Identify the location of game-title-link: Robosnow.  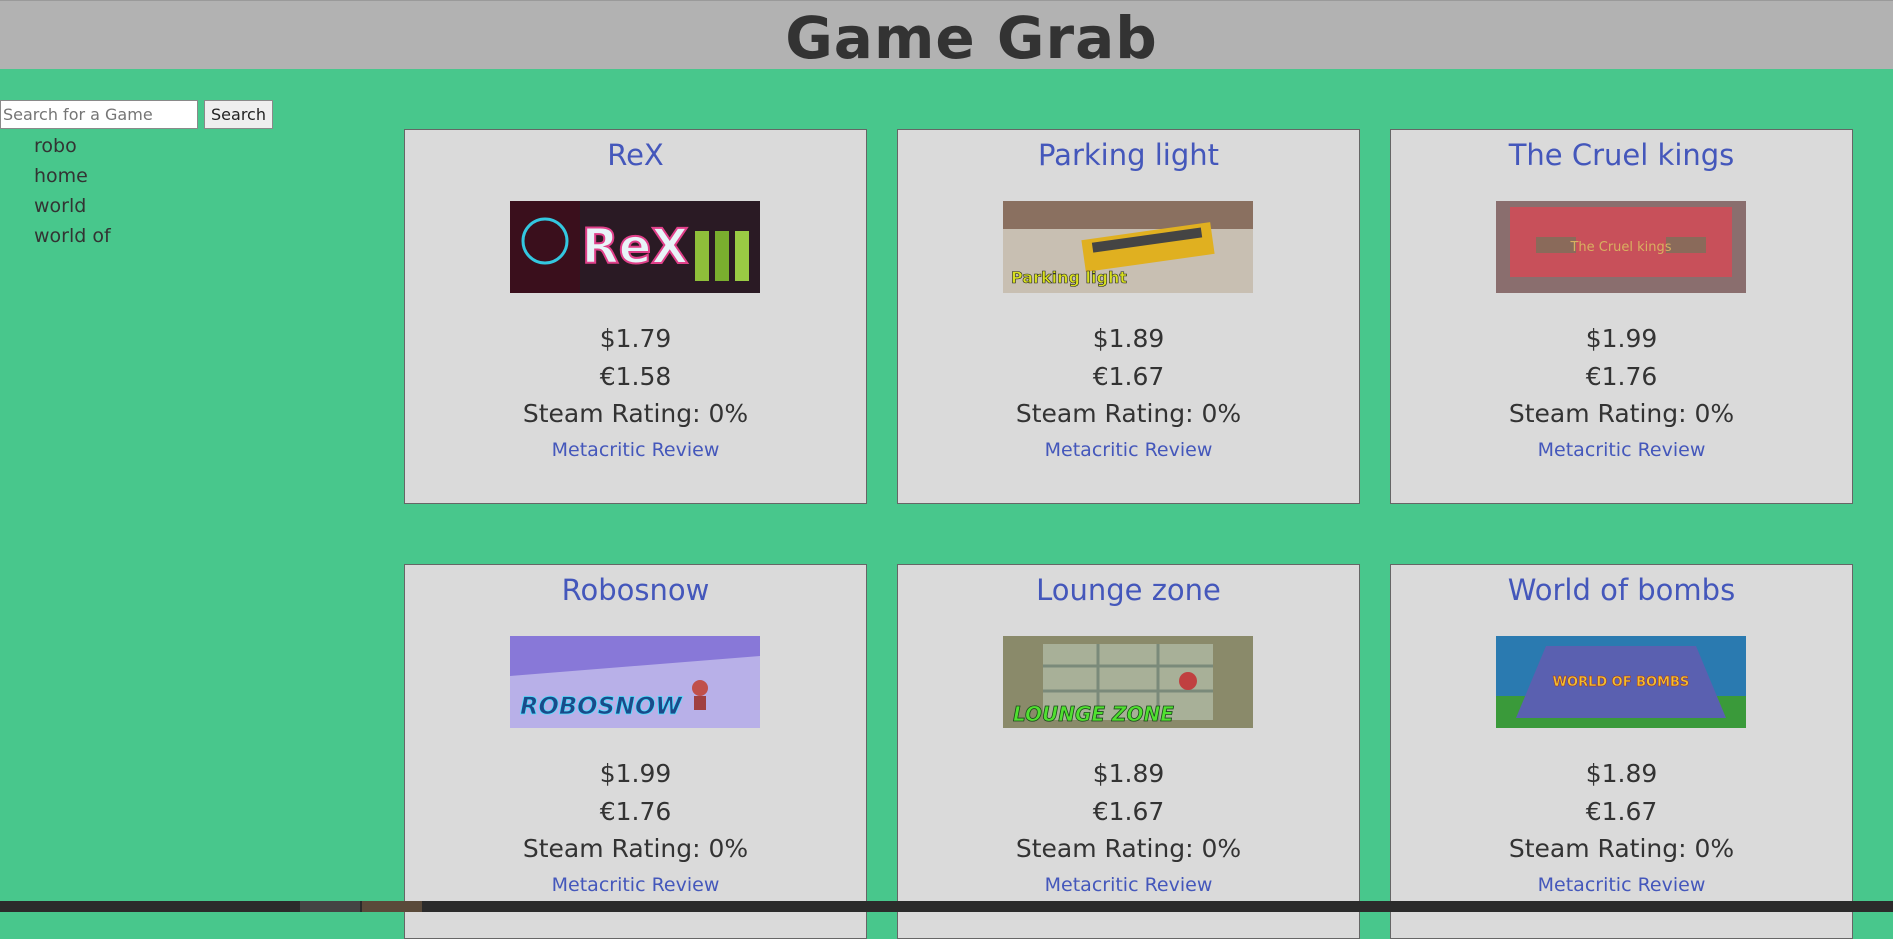
(635, 590).